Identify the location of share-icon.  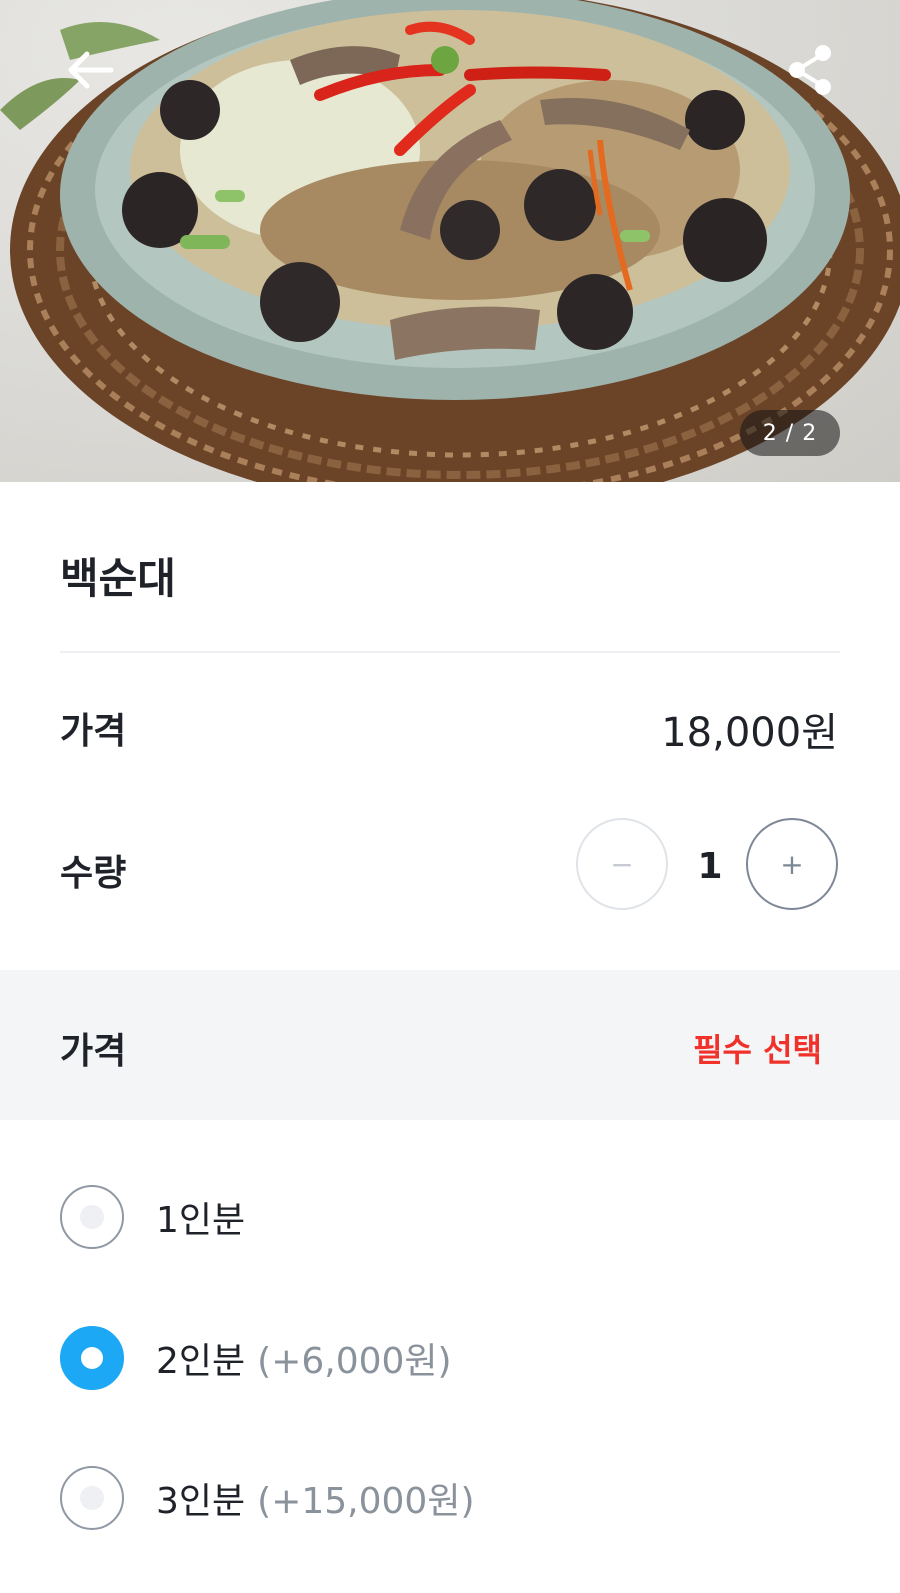
(810, 70).